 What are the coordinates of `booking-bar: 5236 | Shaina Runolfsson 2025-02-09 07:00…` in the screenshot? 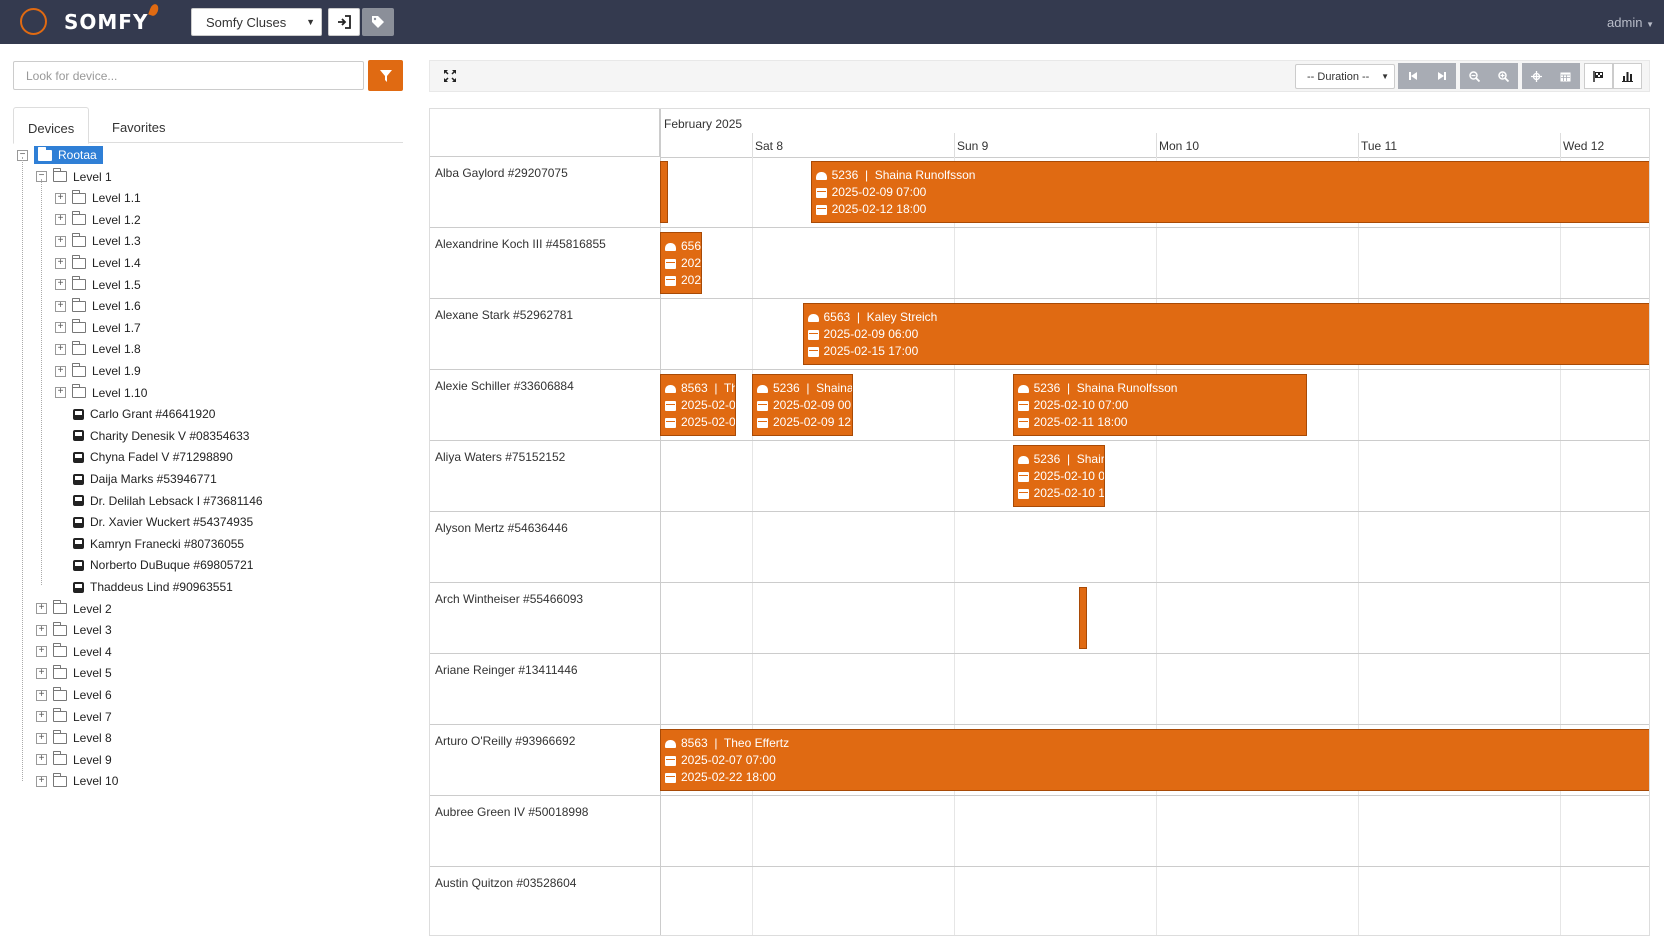 It's located at (1229, 192).